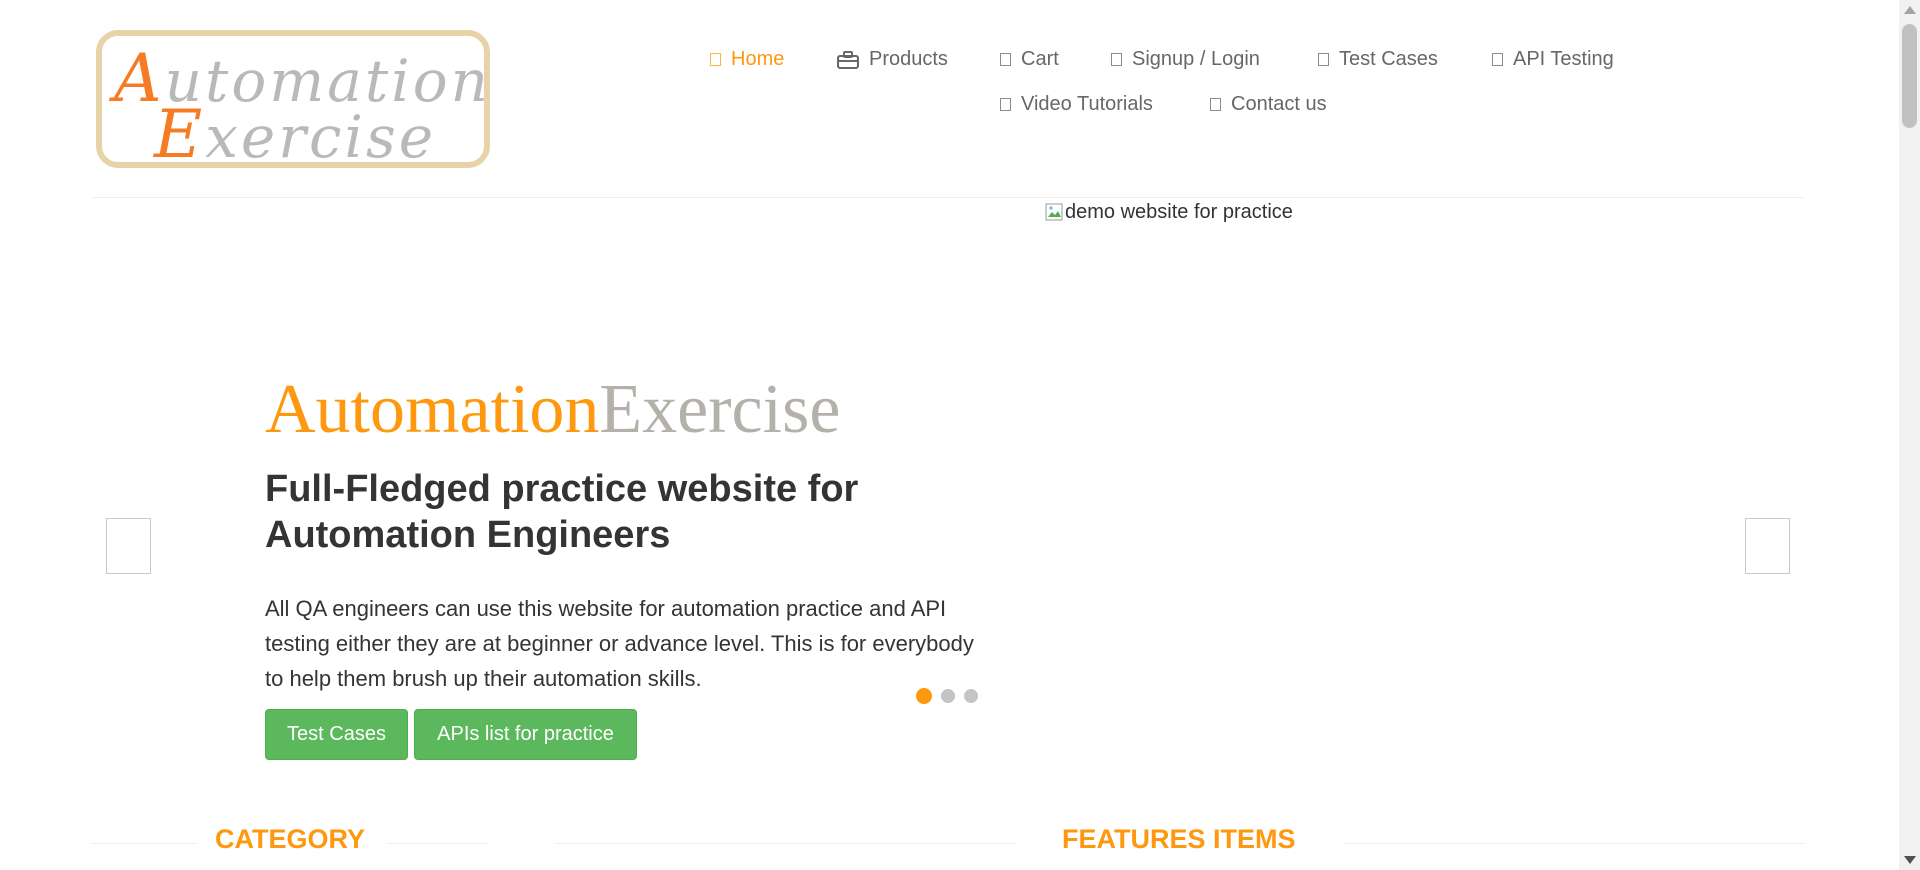  I want to click on apis-list-button: APIs list for practice, so click(525, 734).